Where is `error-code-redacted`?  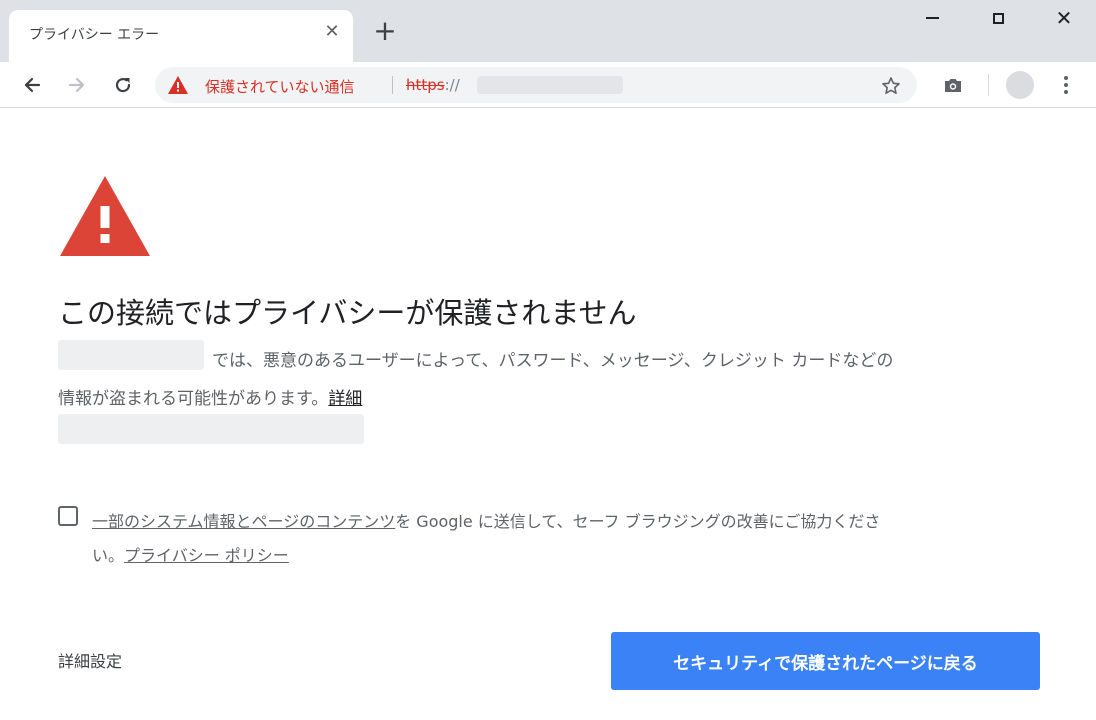
error-code-redacted is located at coordinates (211, 429).